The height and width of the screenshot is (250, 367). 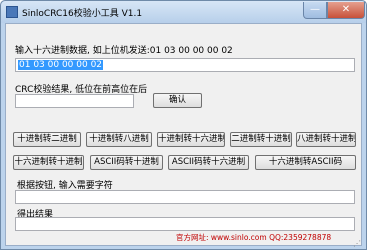 What do you see at coordinates (254, 237) in the screenshot?
I see `footer-contact: 官方网址: www.sinlo.com QQ:2359278878` at bounding box center [254, 237].